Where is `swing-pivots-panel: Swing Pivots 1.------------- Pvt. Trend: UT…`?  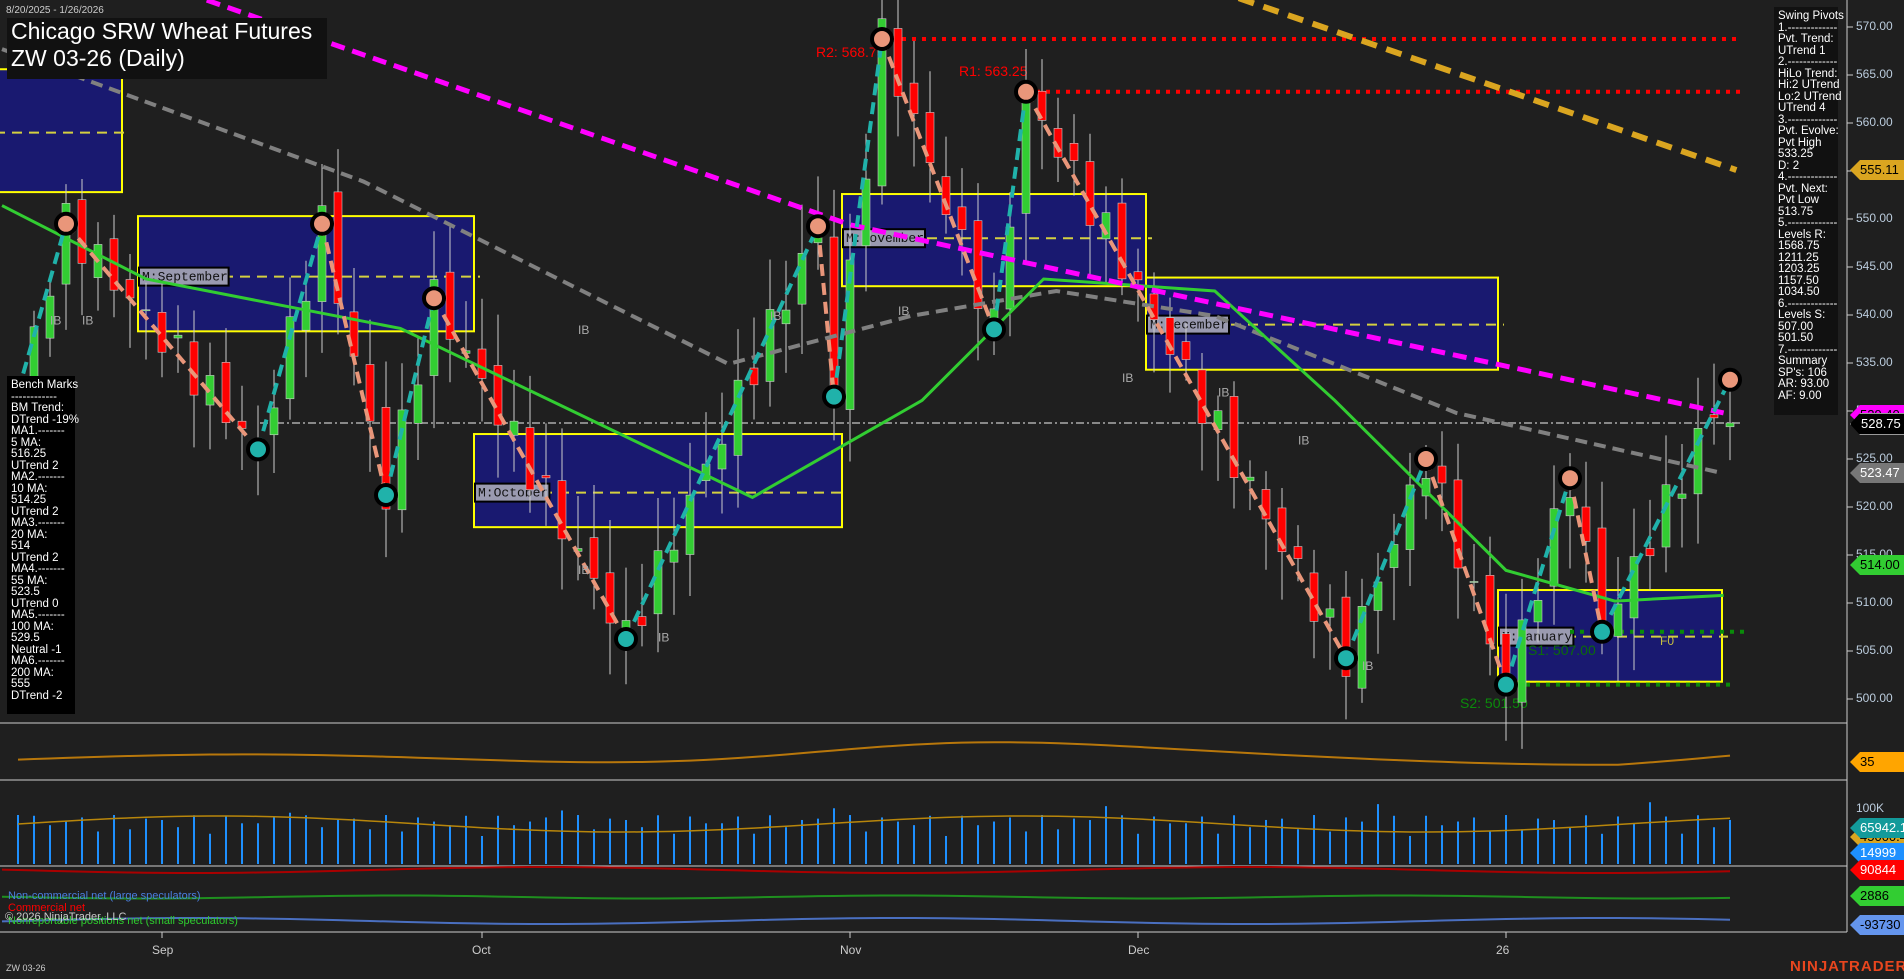 swing-pivots-panel: Swing Pivots 1.------------- Pvt. Trend: UT… is located at coordinates (1809, 211).